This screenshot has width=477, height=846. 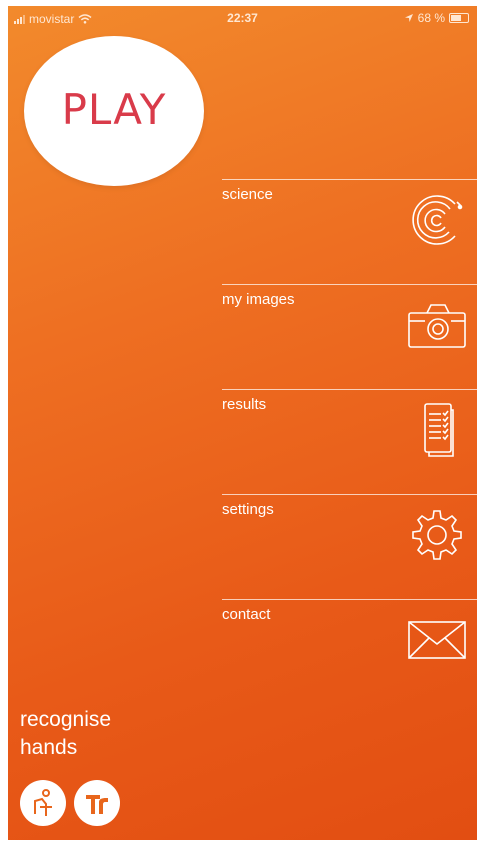 What do you see at coordinates (97, 803) in the screenshot?
I see `tr-logo-icon` at bounding box center [97, 803].